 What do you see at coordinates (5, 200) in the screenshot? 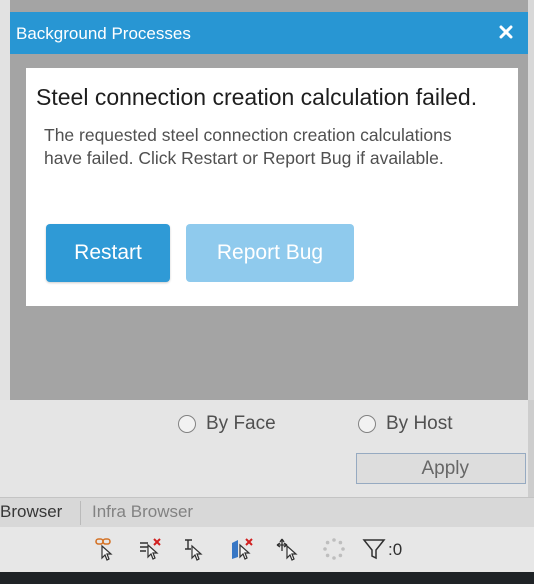
I see `left-edge` at bounding box center [5, 200].